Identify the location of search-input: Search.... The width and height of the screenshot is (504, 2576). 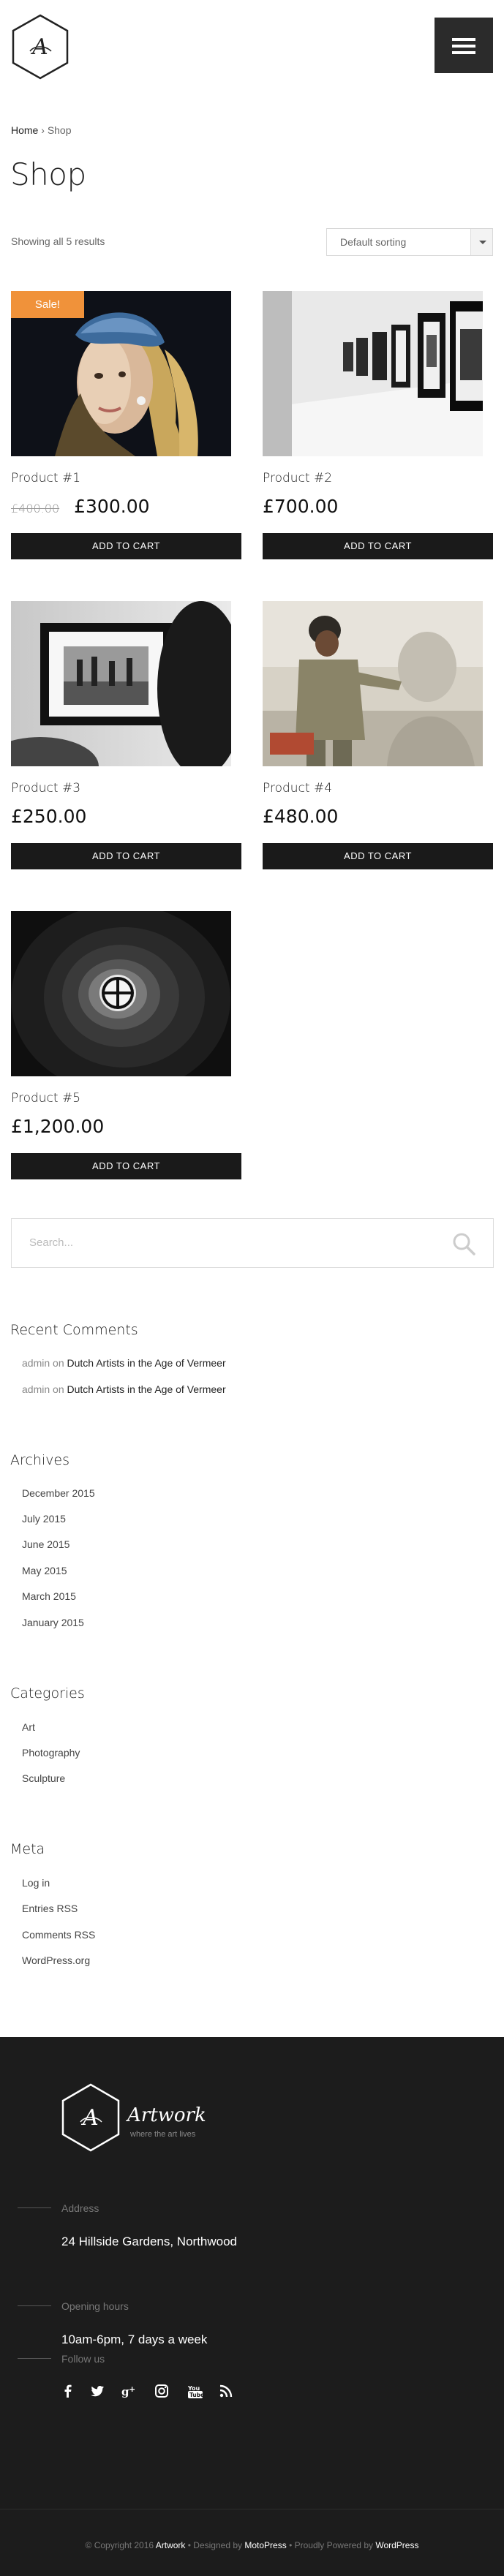
(51, 1242).